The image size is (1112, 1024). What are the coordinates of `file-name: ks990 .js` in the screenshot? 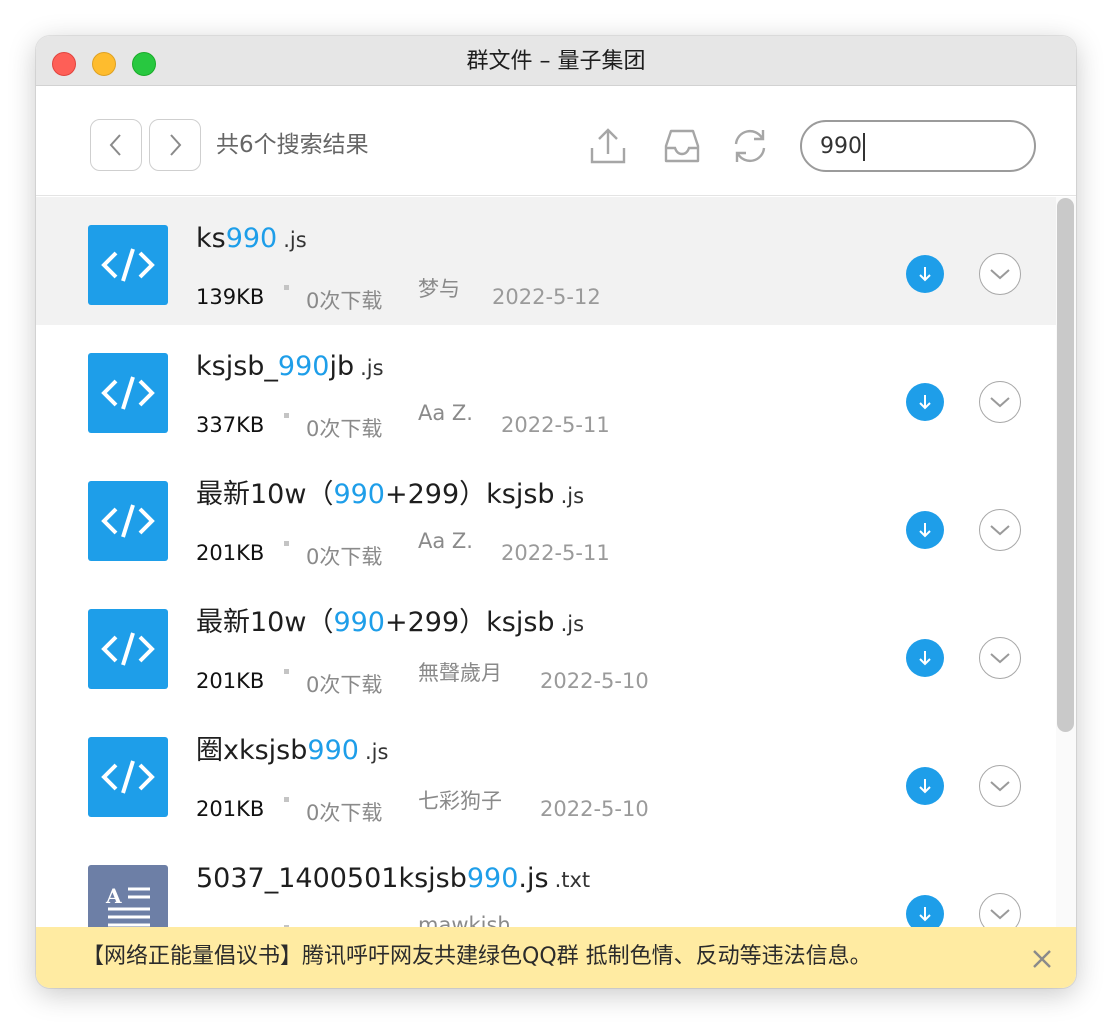 It's located at (251, 239).